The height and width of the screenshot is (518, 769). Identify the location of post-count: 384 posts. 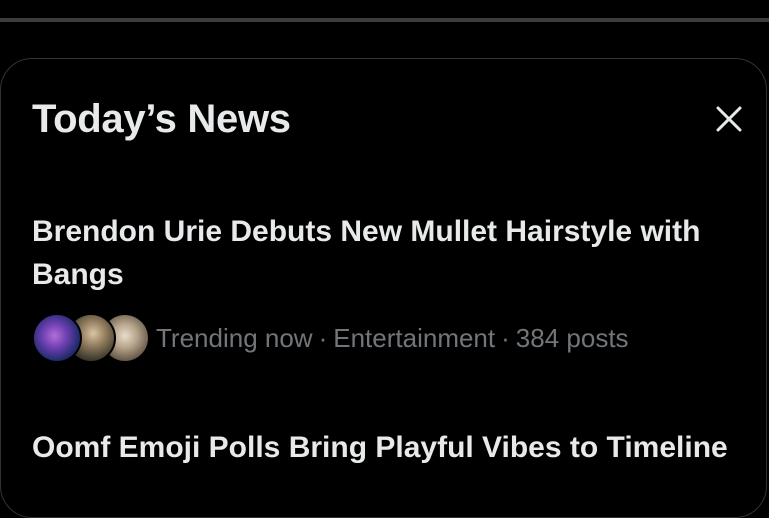
(572, 337).